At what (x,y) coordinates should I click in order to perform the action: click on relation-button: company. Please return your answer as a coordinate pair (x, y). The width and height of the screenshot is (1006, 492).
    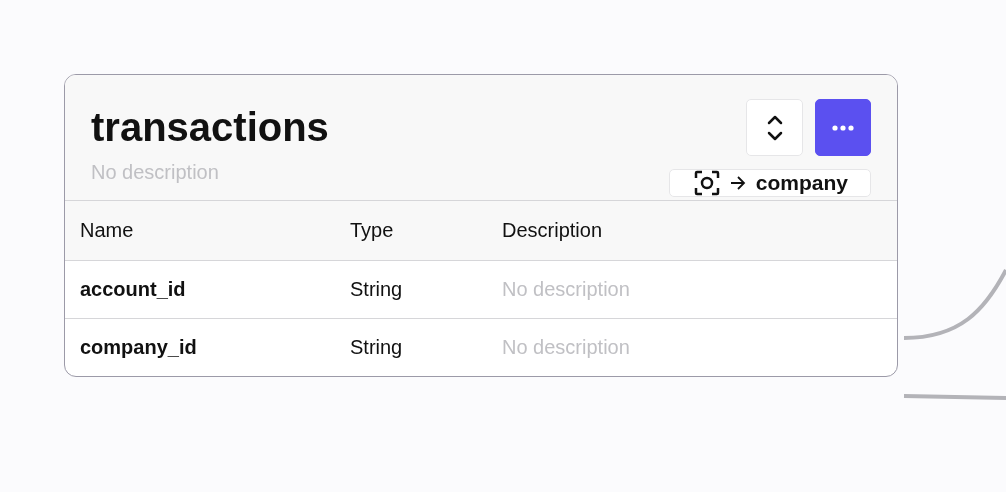
    Looking at the image, I should click on (769, 183).